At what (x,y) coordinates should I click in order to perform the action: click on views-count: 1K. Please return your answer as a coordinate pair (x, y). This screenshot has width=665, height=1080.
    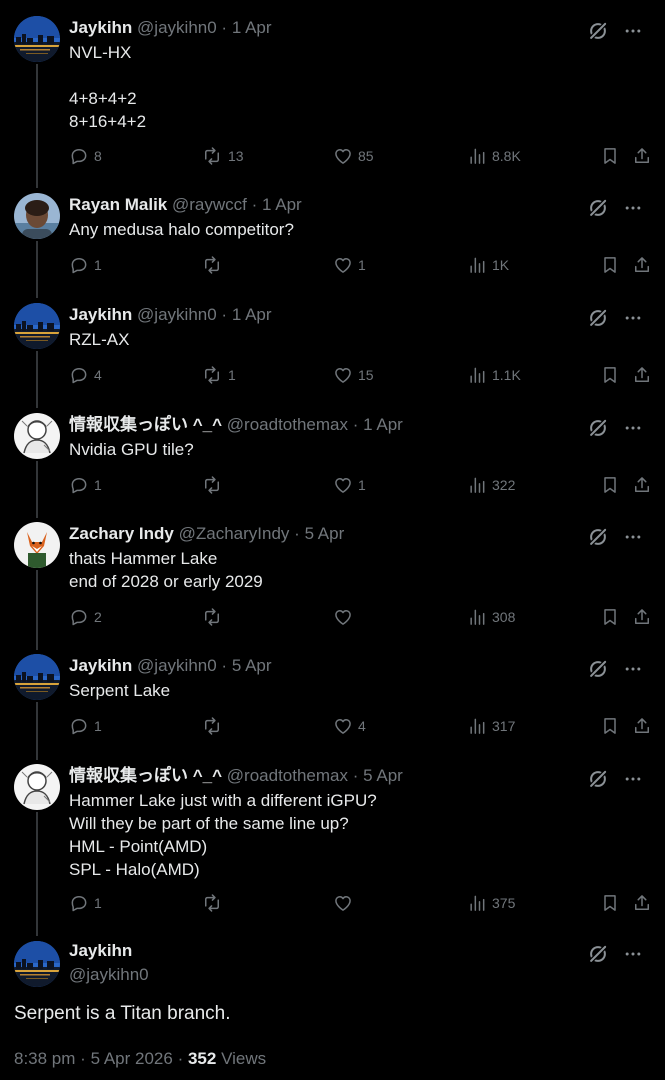
    Looking at the image, I should click on (501, 265).